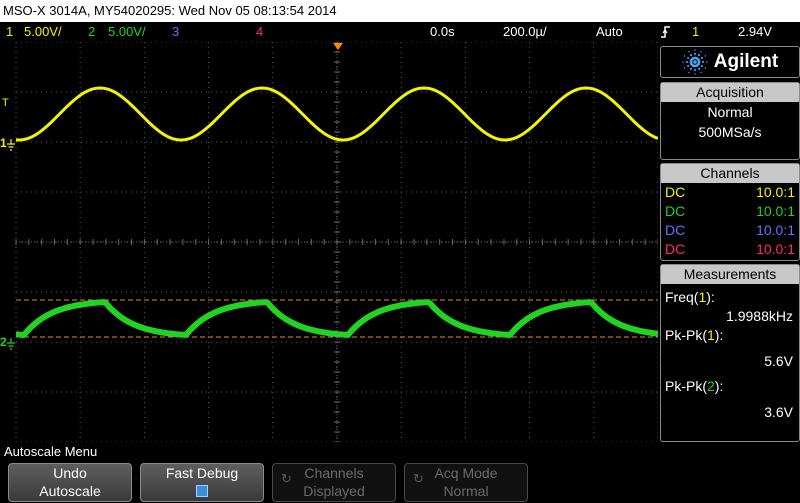 This screenshot has height=503, width=800. Describe the element at coordinates (730, 112) in the screenshot. I see `acquisition-mode: Normal` at that location.